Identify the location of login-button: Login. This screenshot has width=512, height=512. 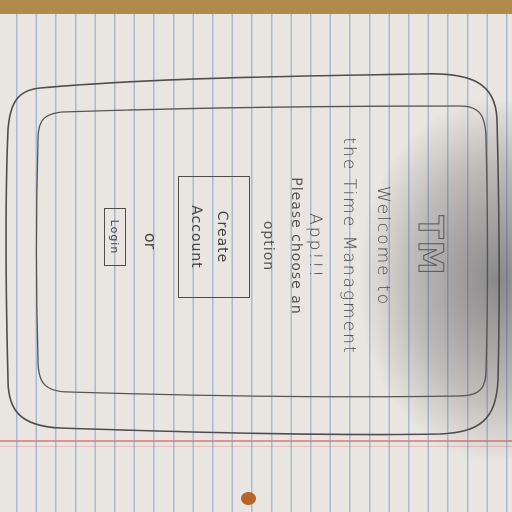
(115, 237).